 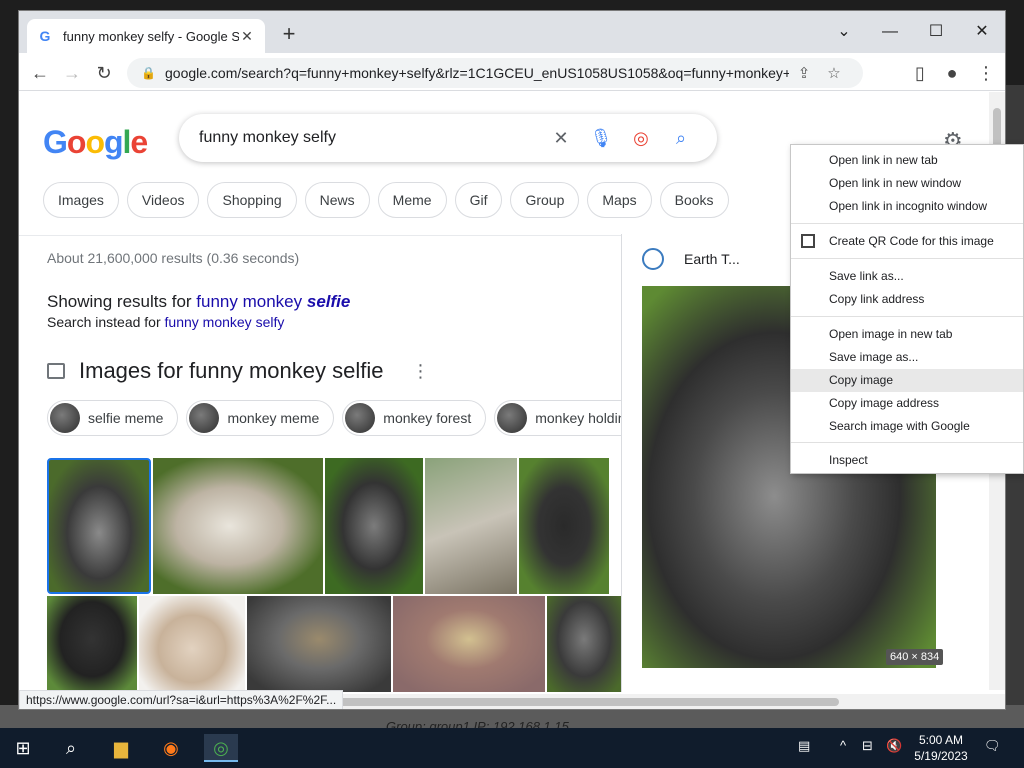 What do you see at coordinates (106, 322) in the screenshot?
I see `instead-prefix: Search instead for` at bounding box center [106, 322].